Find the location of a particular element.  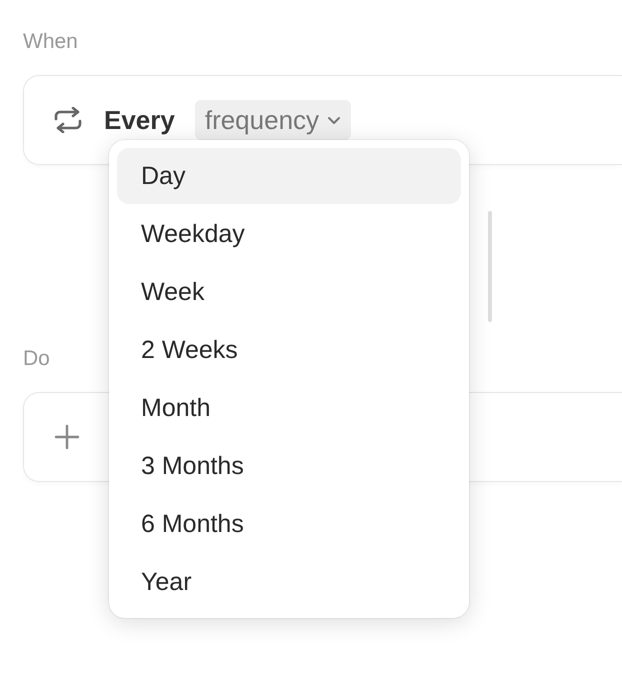

menu-item: Month is located at coordinates (289, 408).